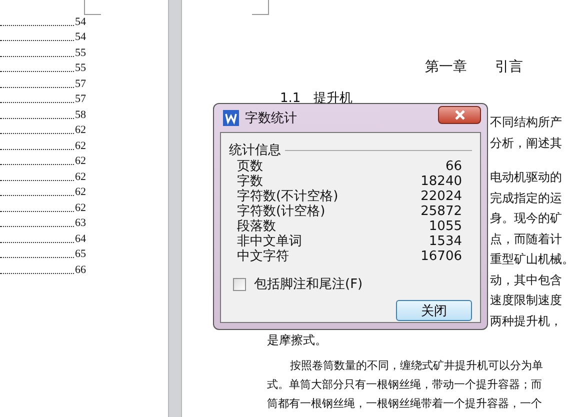  I want to click on text-line: 分析，阐述其, so click(526, 143).